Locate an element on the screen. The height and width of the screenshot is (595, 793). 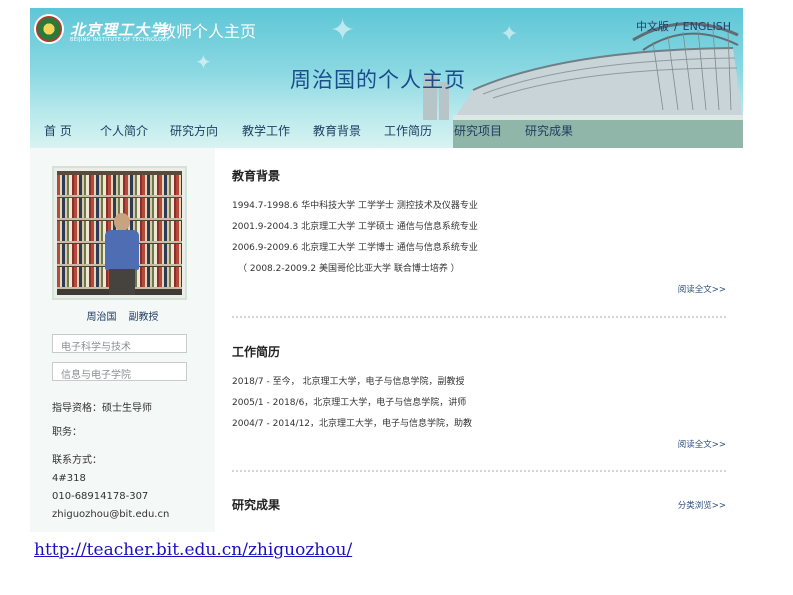
profile-photo-frame is located at coordinates (119, 233).